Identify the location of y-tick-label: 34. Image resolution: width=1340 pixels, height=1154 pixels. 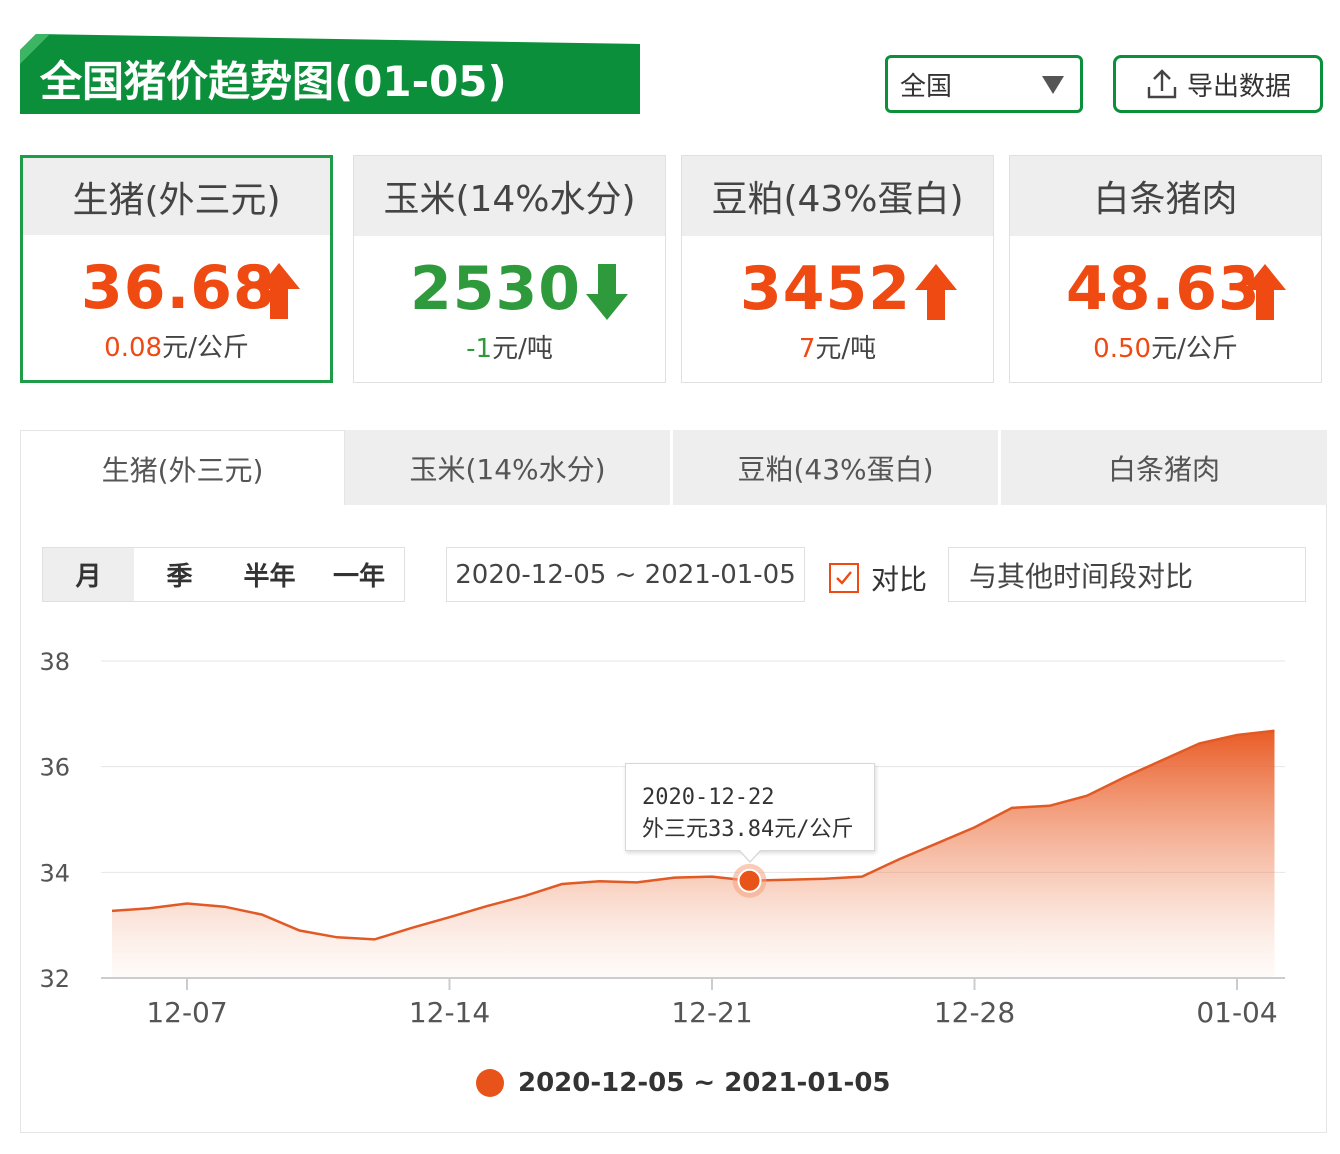
(54, 873).